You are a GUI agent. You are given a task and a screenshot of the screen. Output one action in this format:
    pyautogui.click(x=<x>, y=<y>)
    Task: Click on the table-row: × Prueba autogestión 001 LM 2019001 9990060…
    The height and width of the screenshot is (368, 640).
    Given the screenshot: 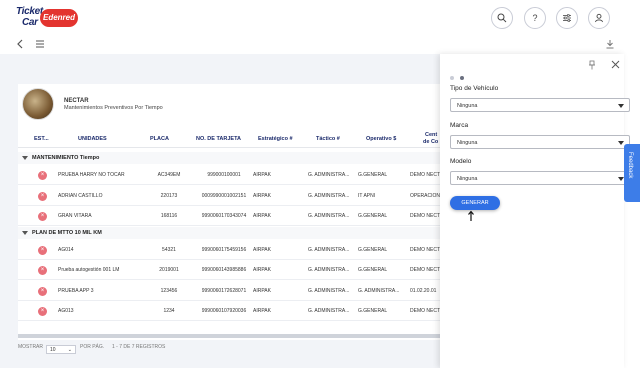 What is the action you would take?
    pyautogui.click(x=230, y=270)
    